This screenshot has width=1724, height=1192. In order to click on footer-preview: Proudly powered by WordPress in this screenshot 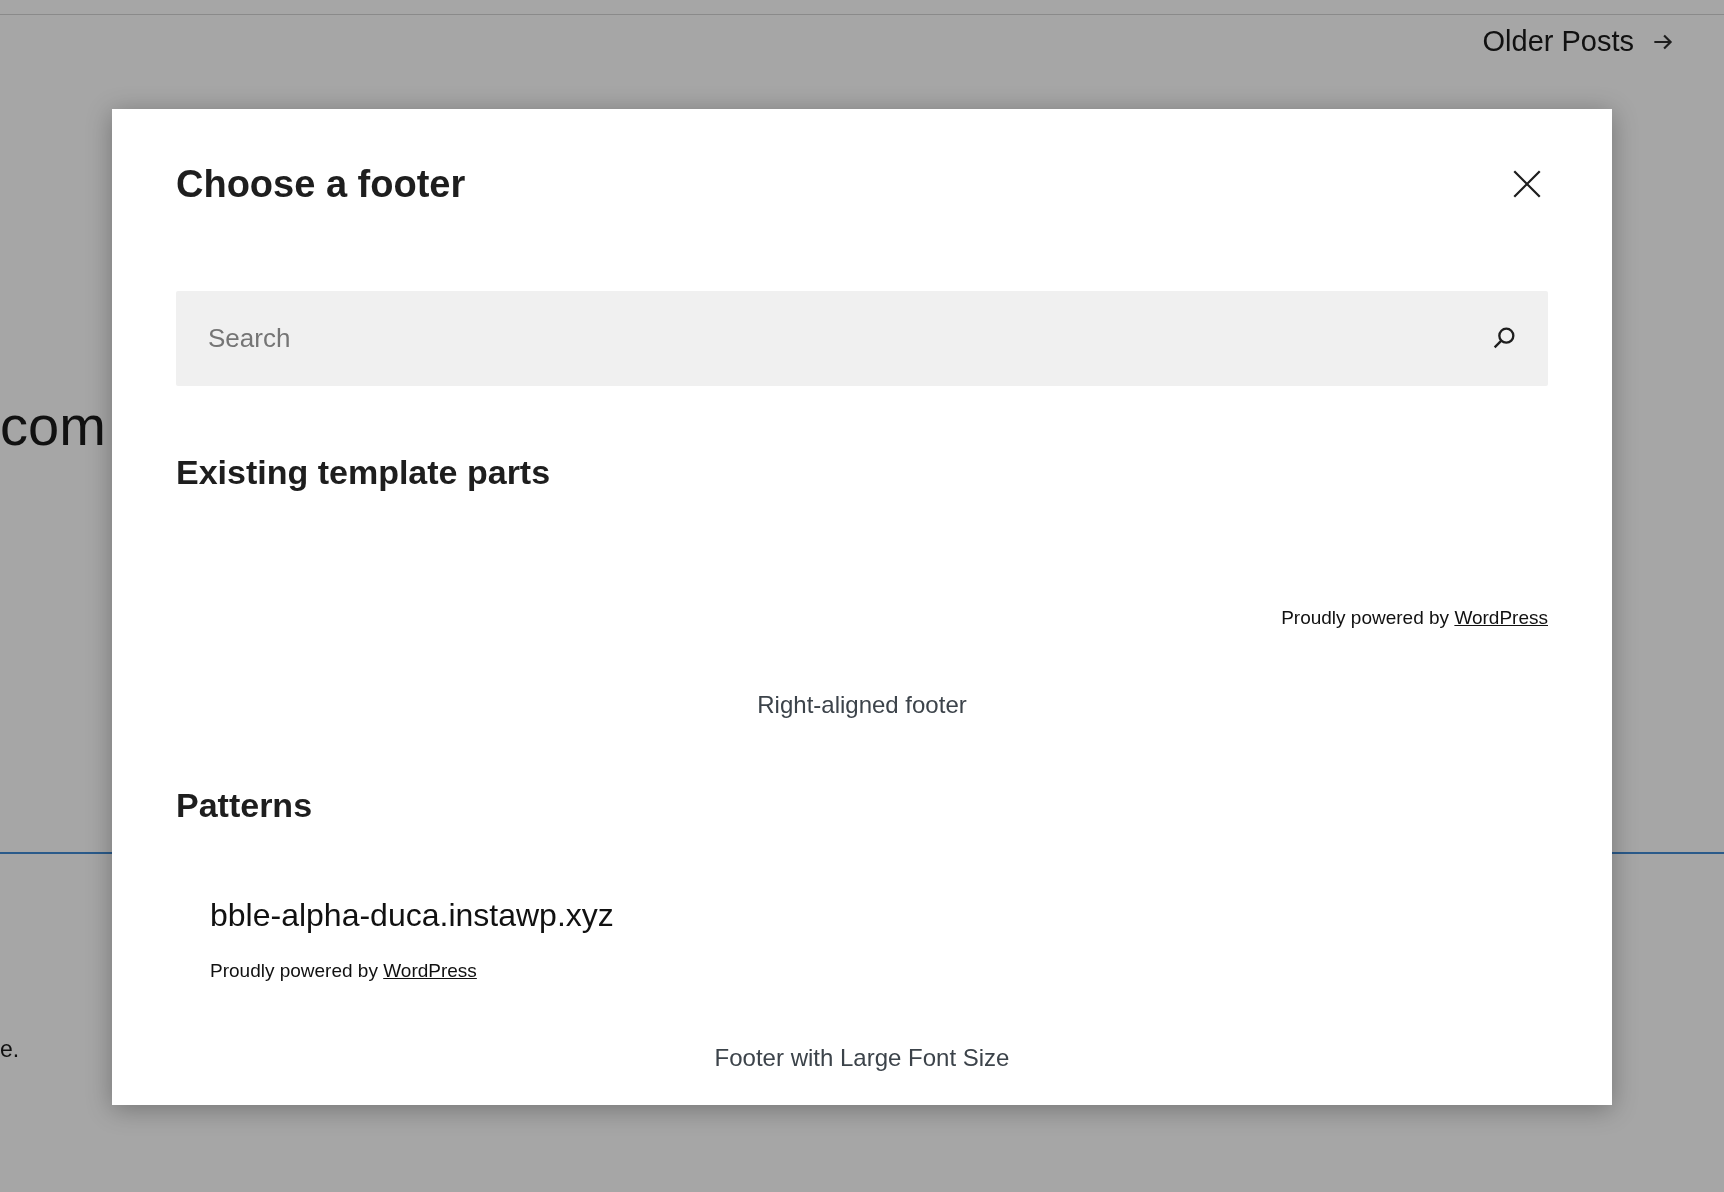, I will do `click(862, 560)`.